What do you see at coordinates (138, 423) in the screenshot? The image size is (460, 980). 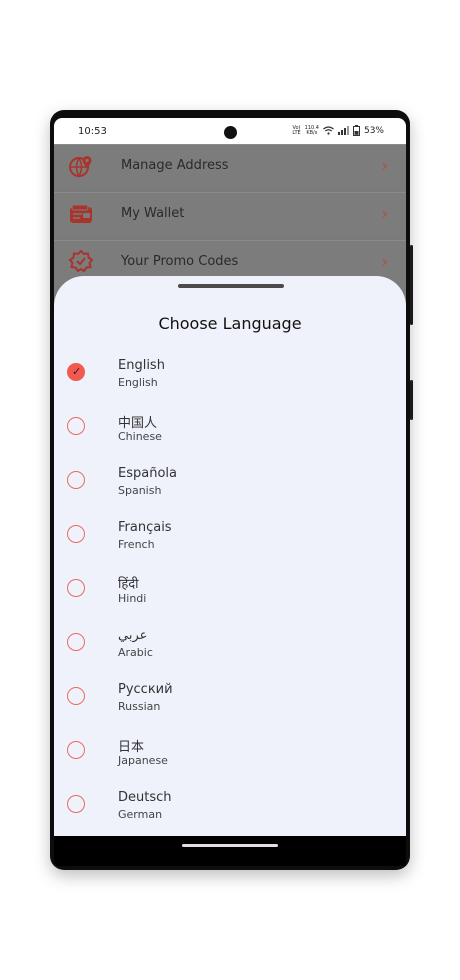 I see `language-native-name: 中国人` at bounding box center [138, 423].